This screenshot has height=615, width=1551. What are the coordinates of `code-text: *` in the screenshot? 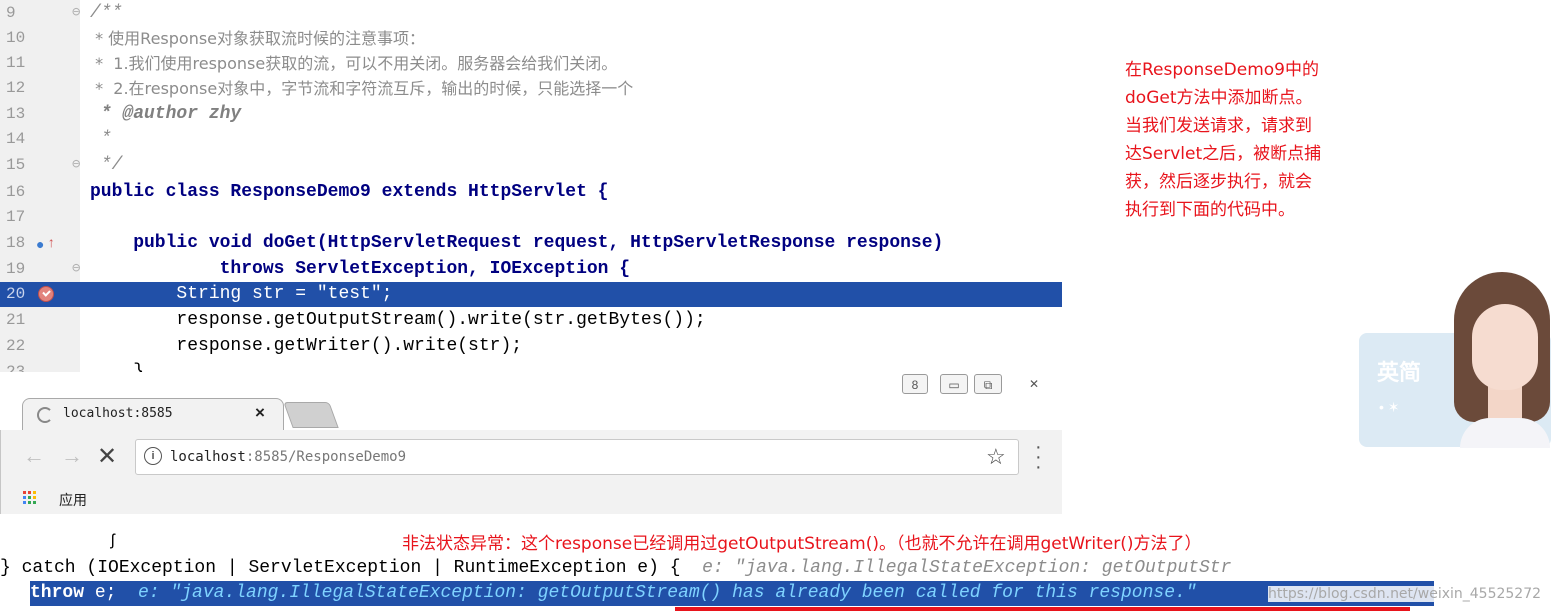 It's located at (101, 139).